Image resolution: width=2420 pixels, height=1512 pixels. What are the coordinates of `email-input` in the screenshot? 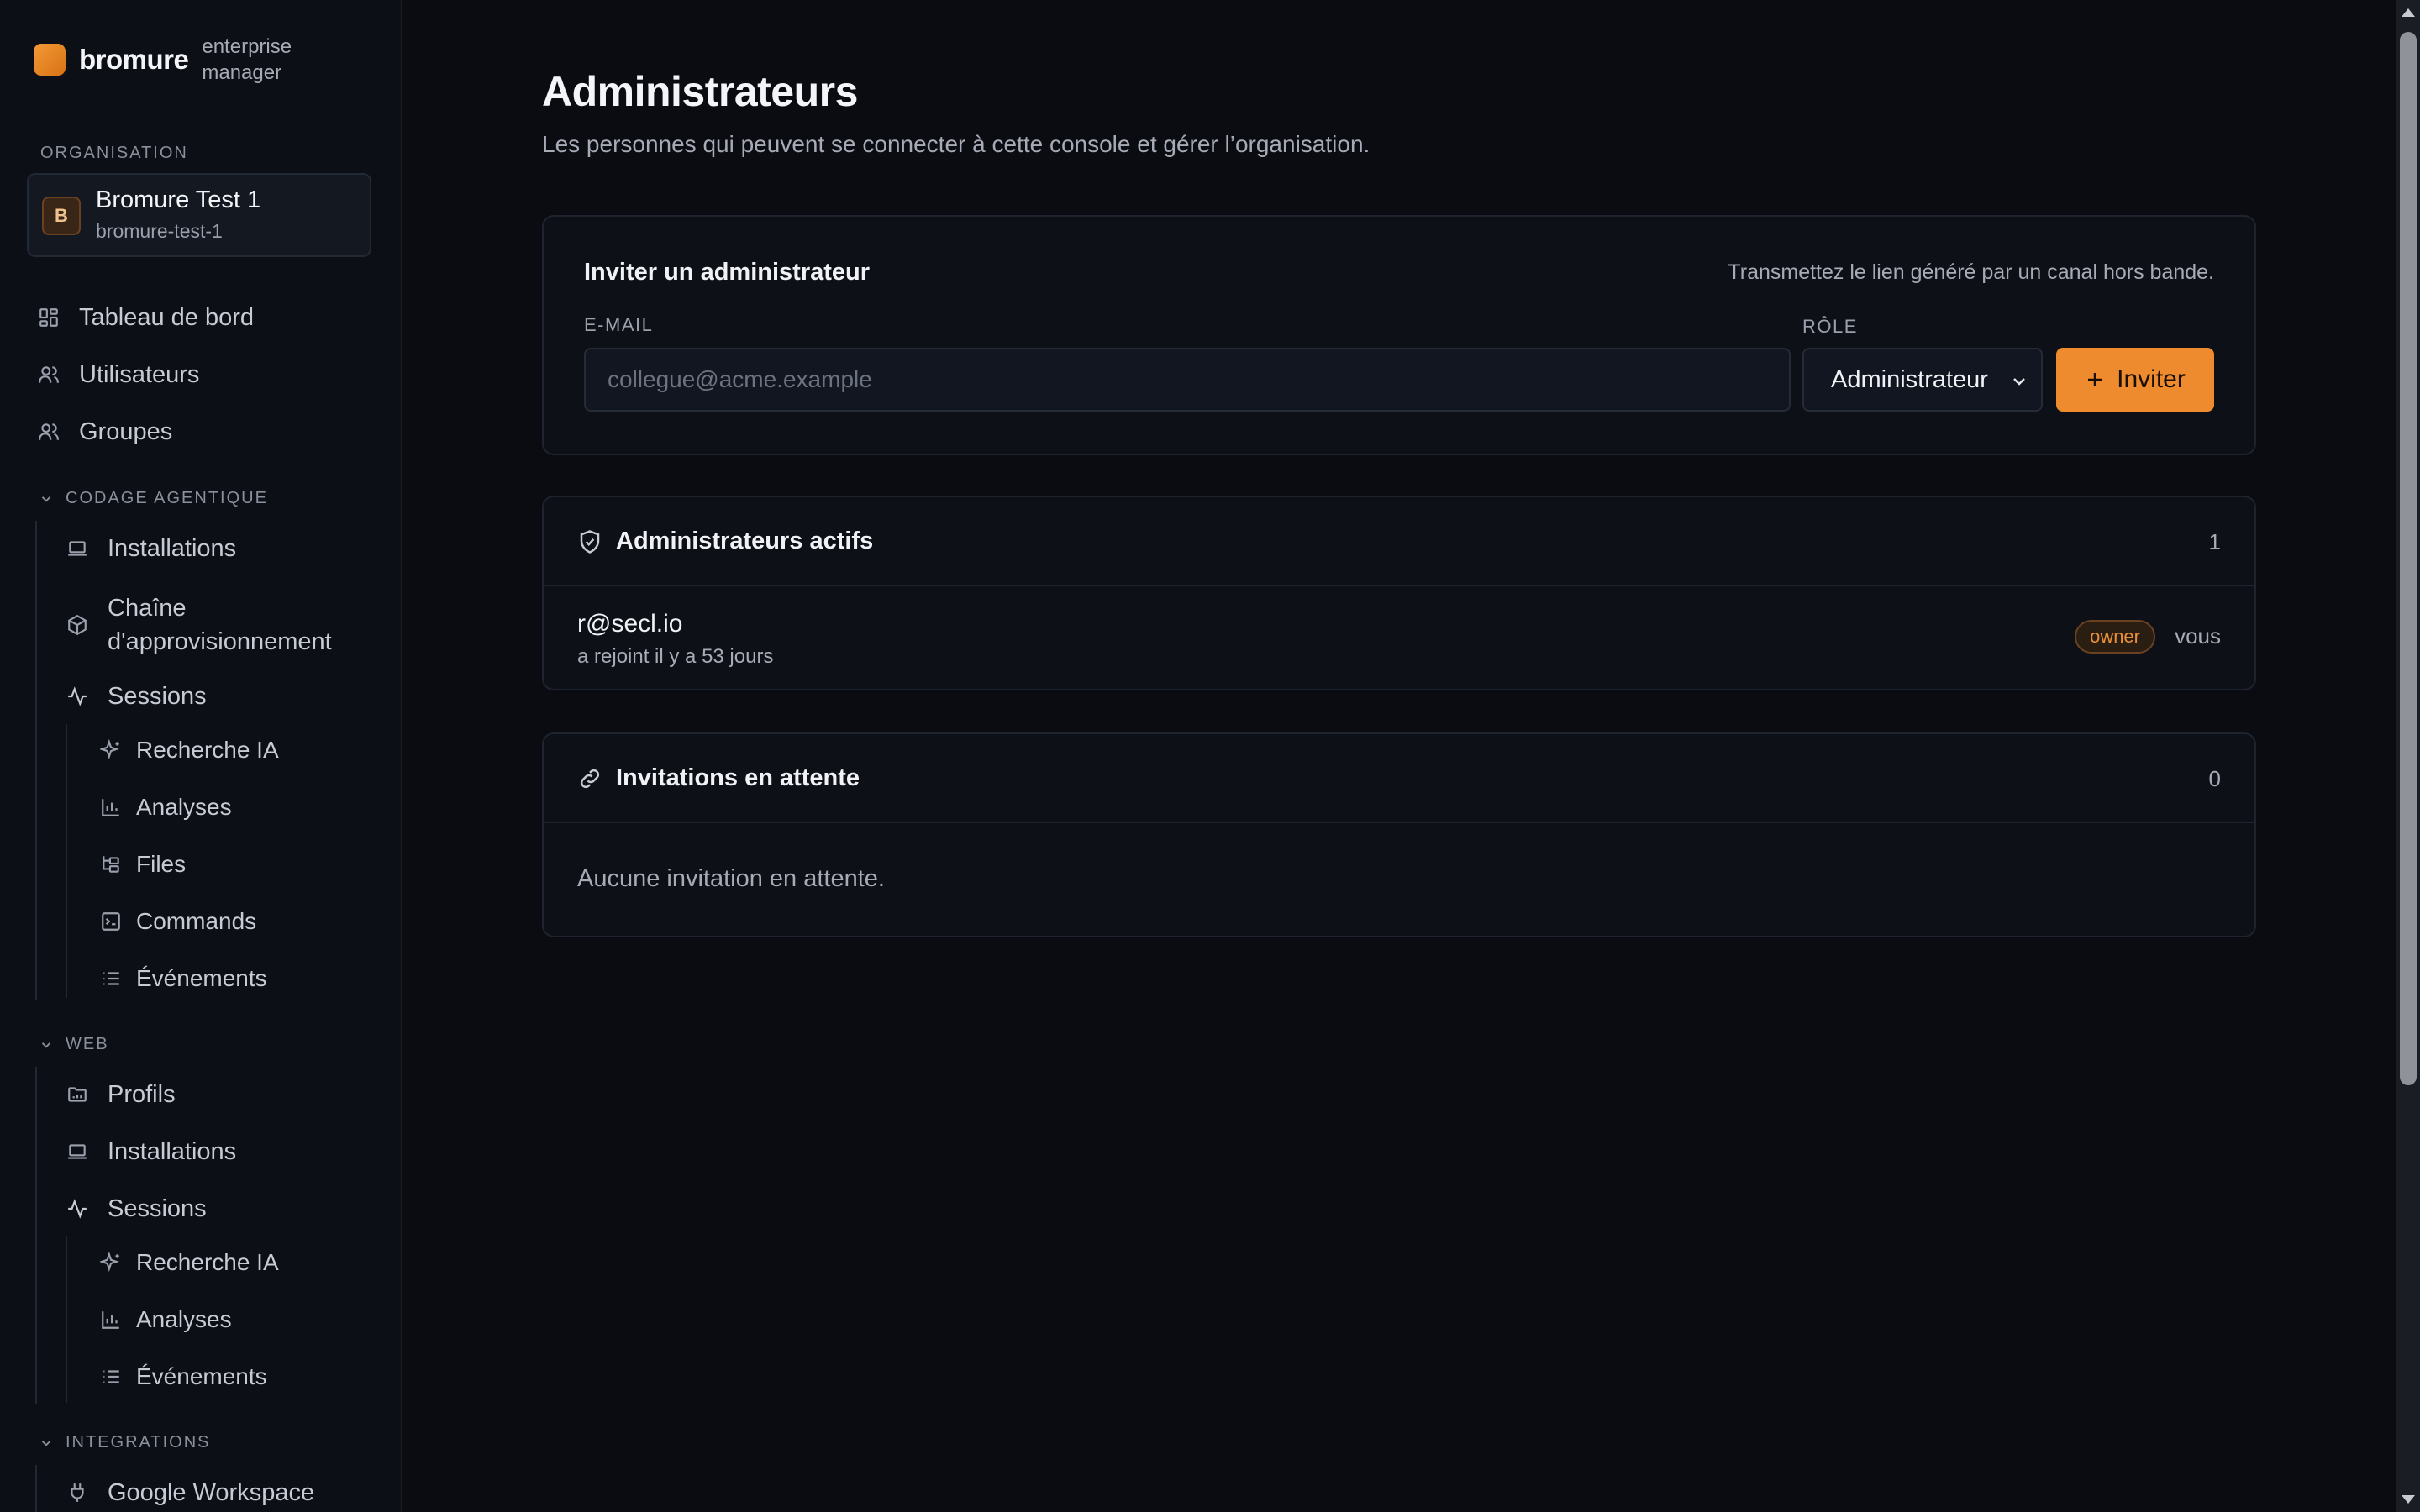 It's located at (1187, 380).